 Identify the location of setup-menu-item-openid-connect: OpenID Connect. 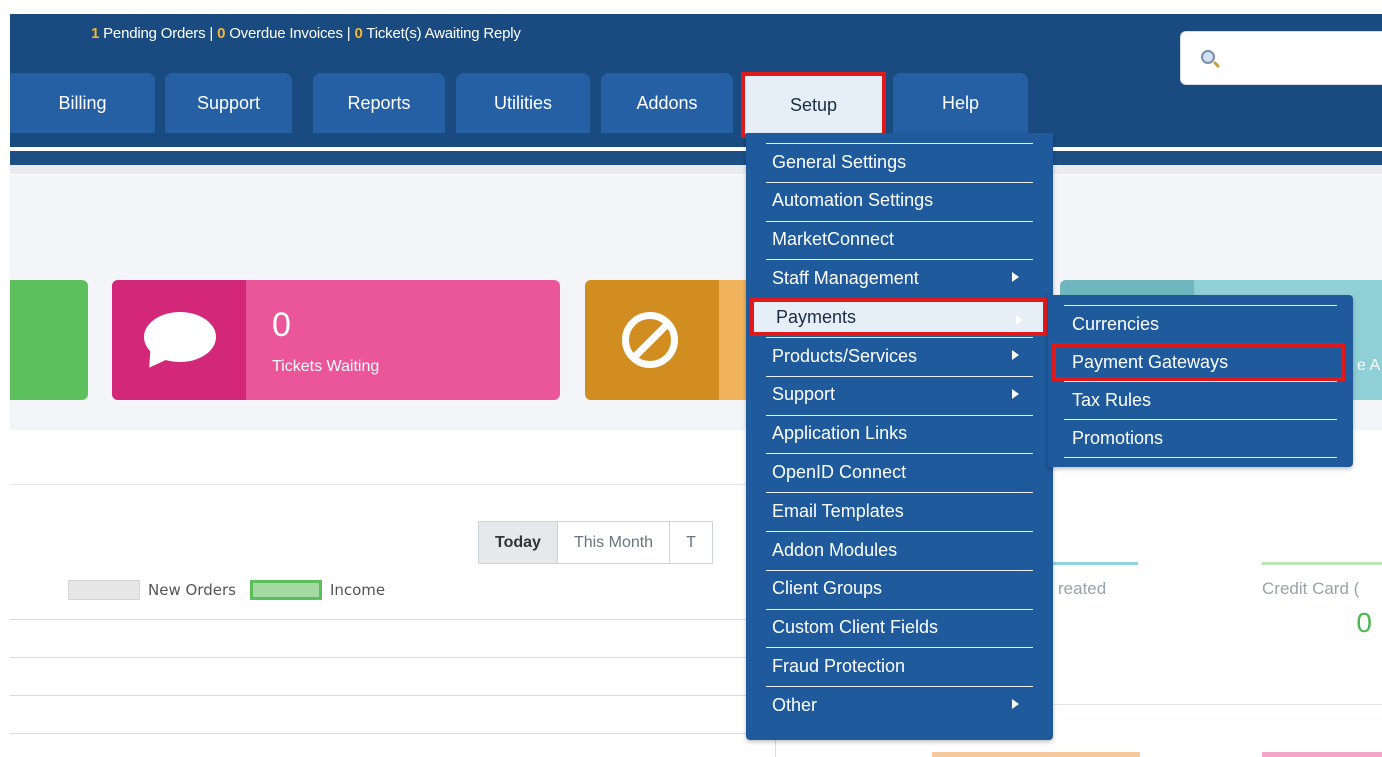
(899, 472).